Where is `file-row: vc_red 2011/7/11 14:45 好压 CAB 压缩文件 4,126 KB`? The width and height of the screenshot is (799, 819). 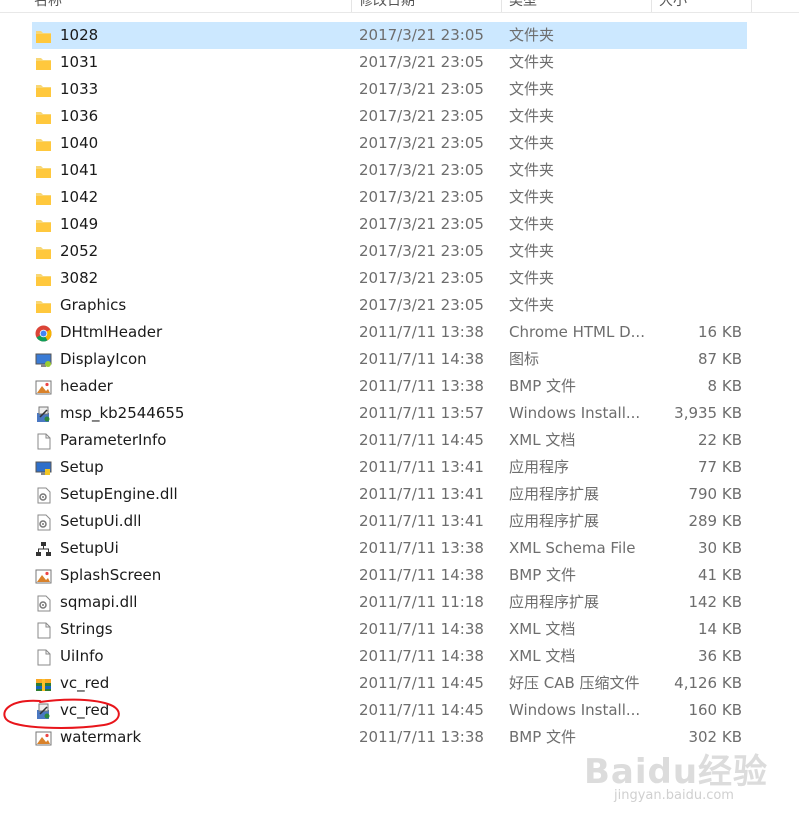
file-row: vc_red 2011/7/11 14:45 好压 CAB 压缩文件 4,126 KB is located at coordinates (389, 683).